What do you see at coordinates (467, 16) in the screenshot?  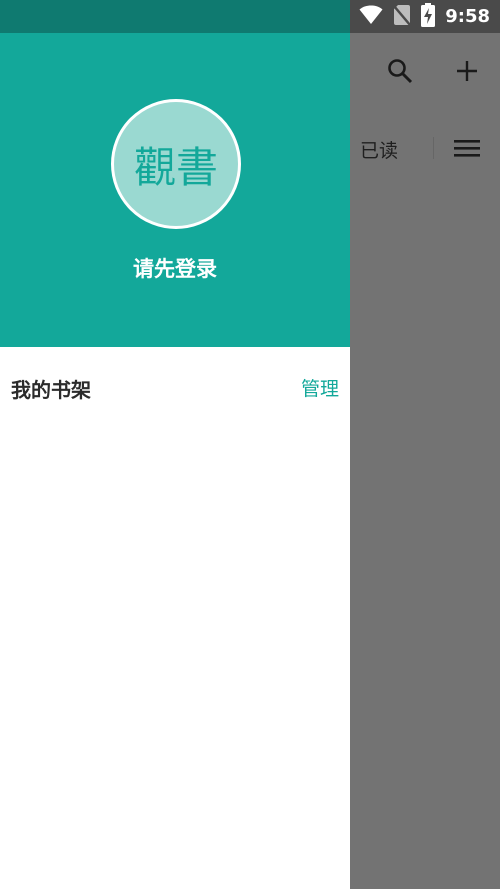 I see `status-time: 9:58` at bounding box center [467, 16].